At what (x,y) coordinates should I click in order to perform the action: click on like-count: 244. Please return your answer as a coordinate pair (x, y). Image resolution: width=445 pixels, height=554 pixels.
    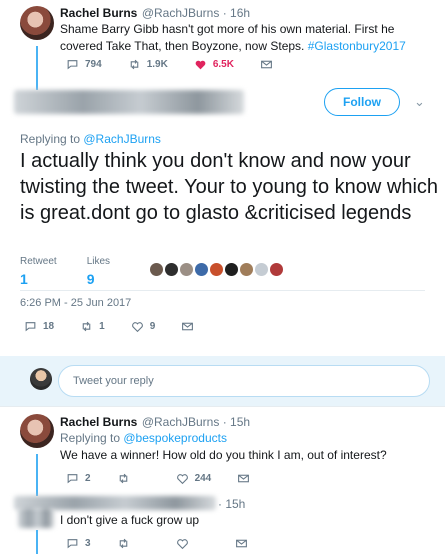
    Looking at the image, I should click on (203, 478).